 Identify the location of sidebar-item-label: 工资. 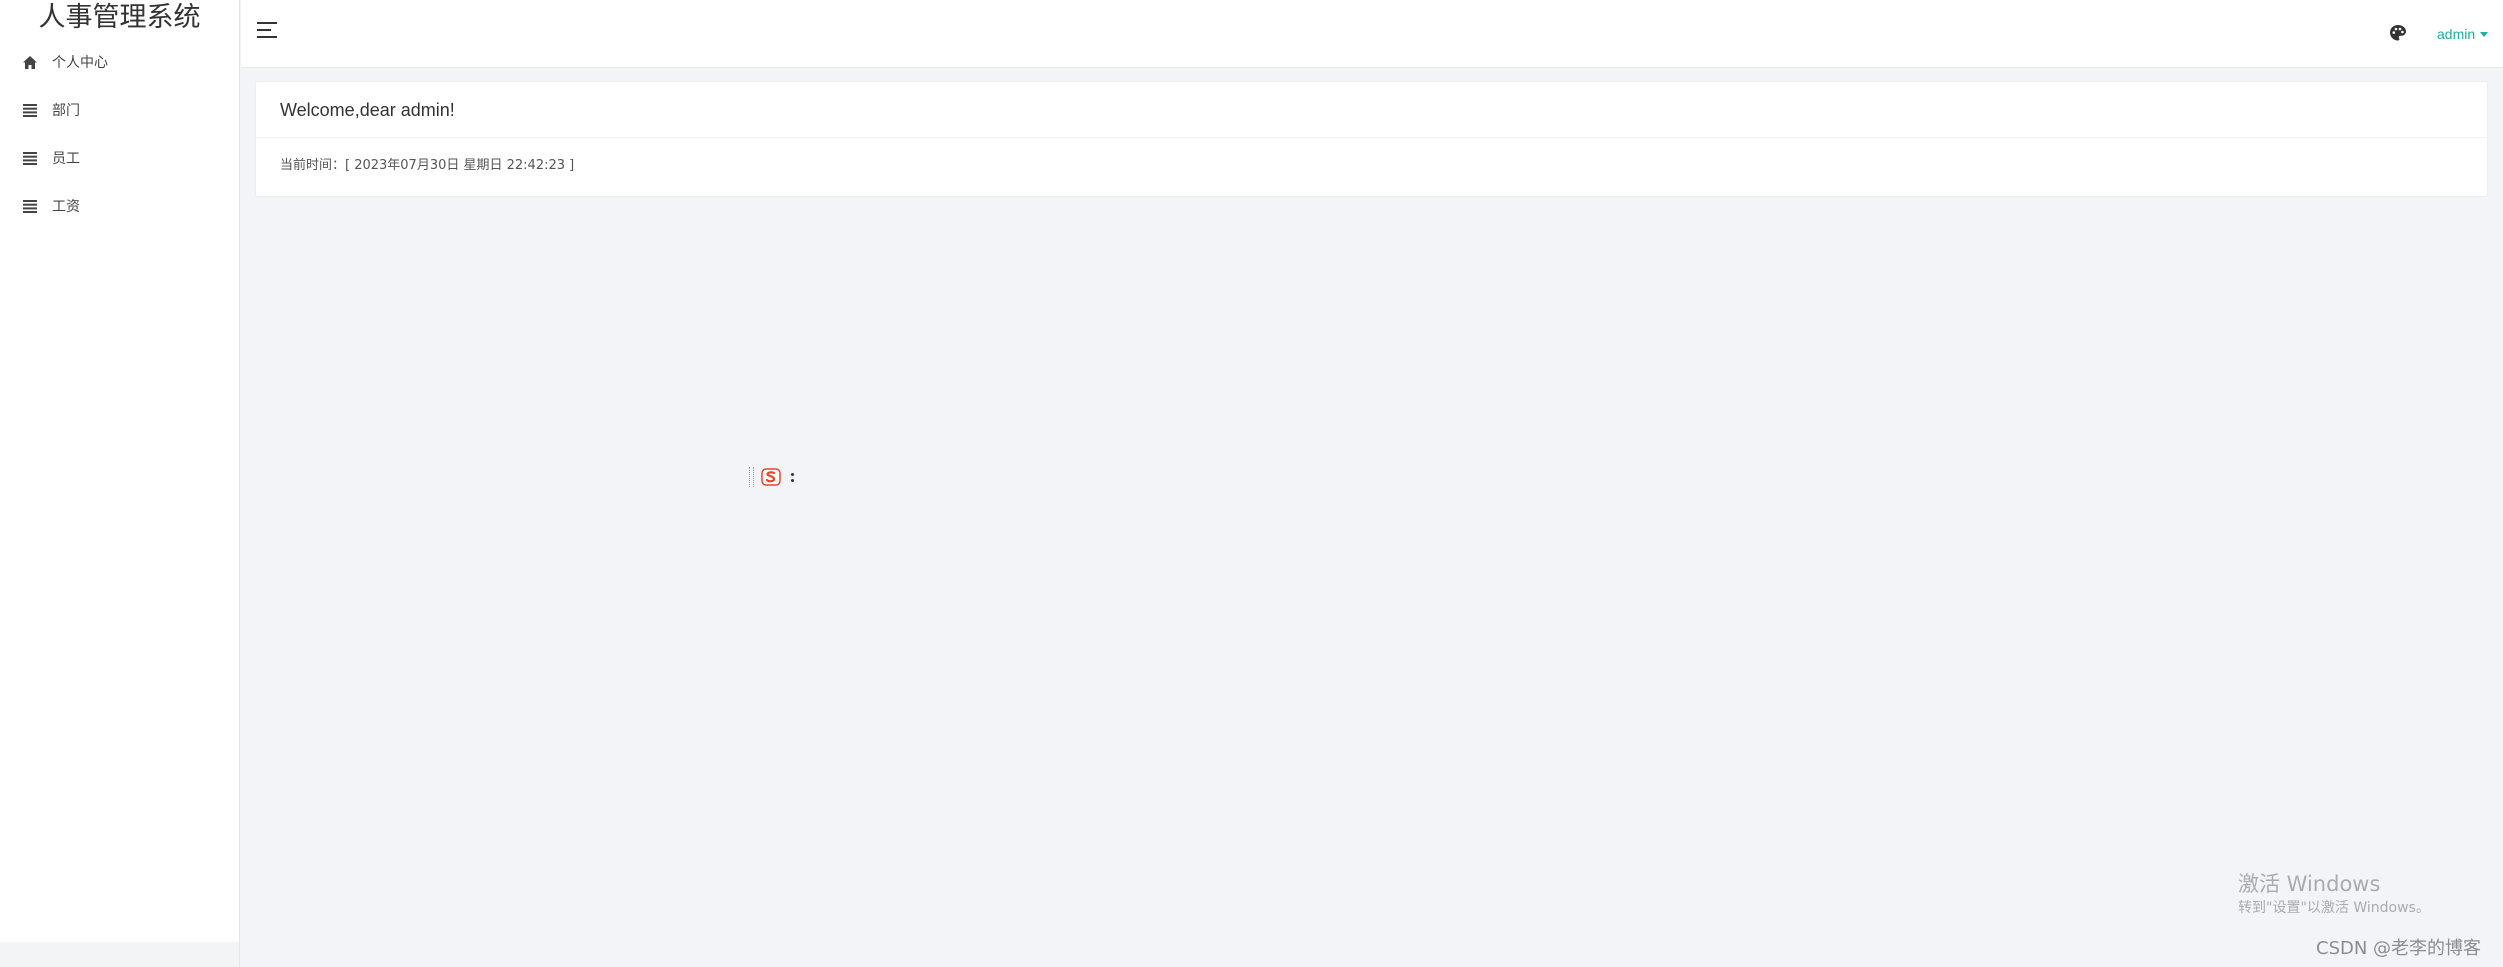
(66, 207).